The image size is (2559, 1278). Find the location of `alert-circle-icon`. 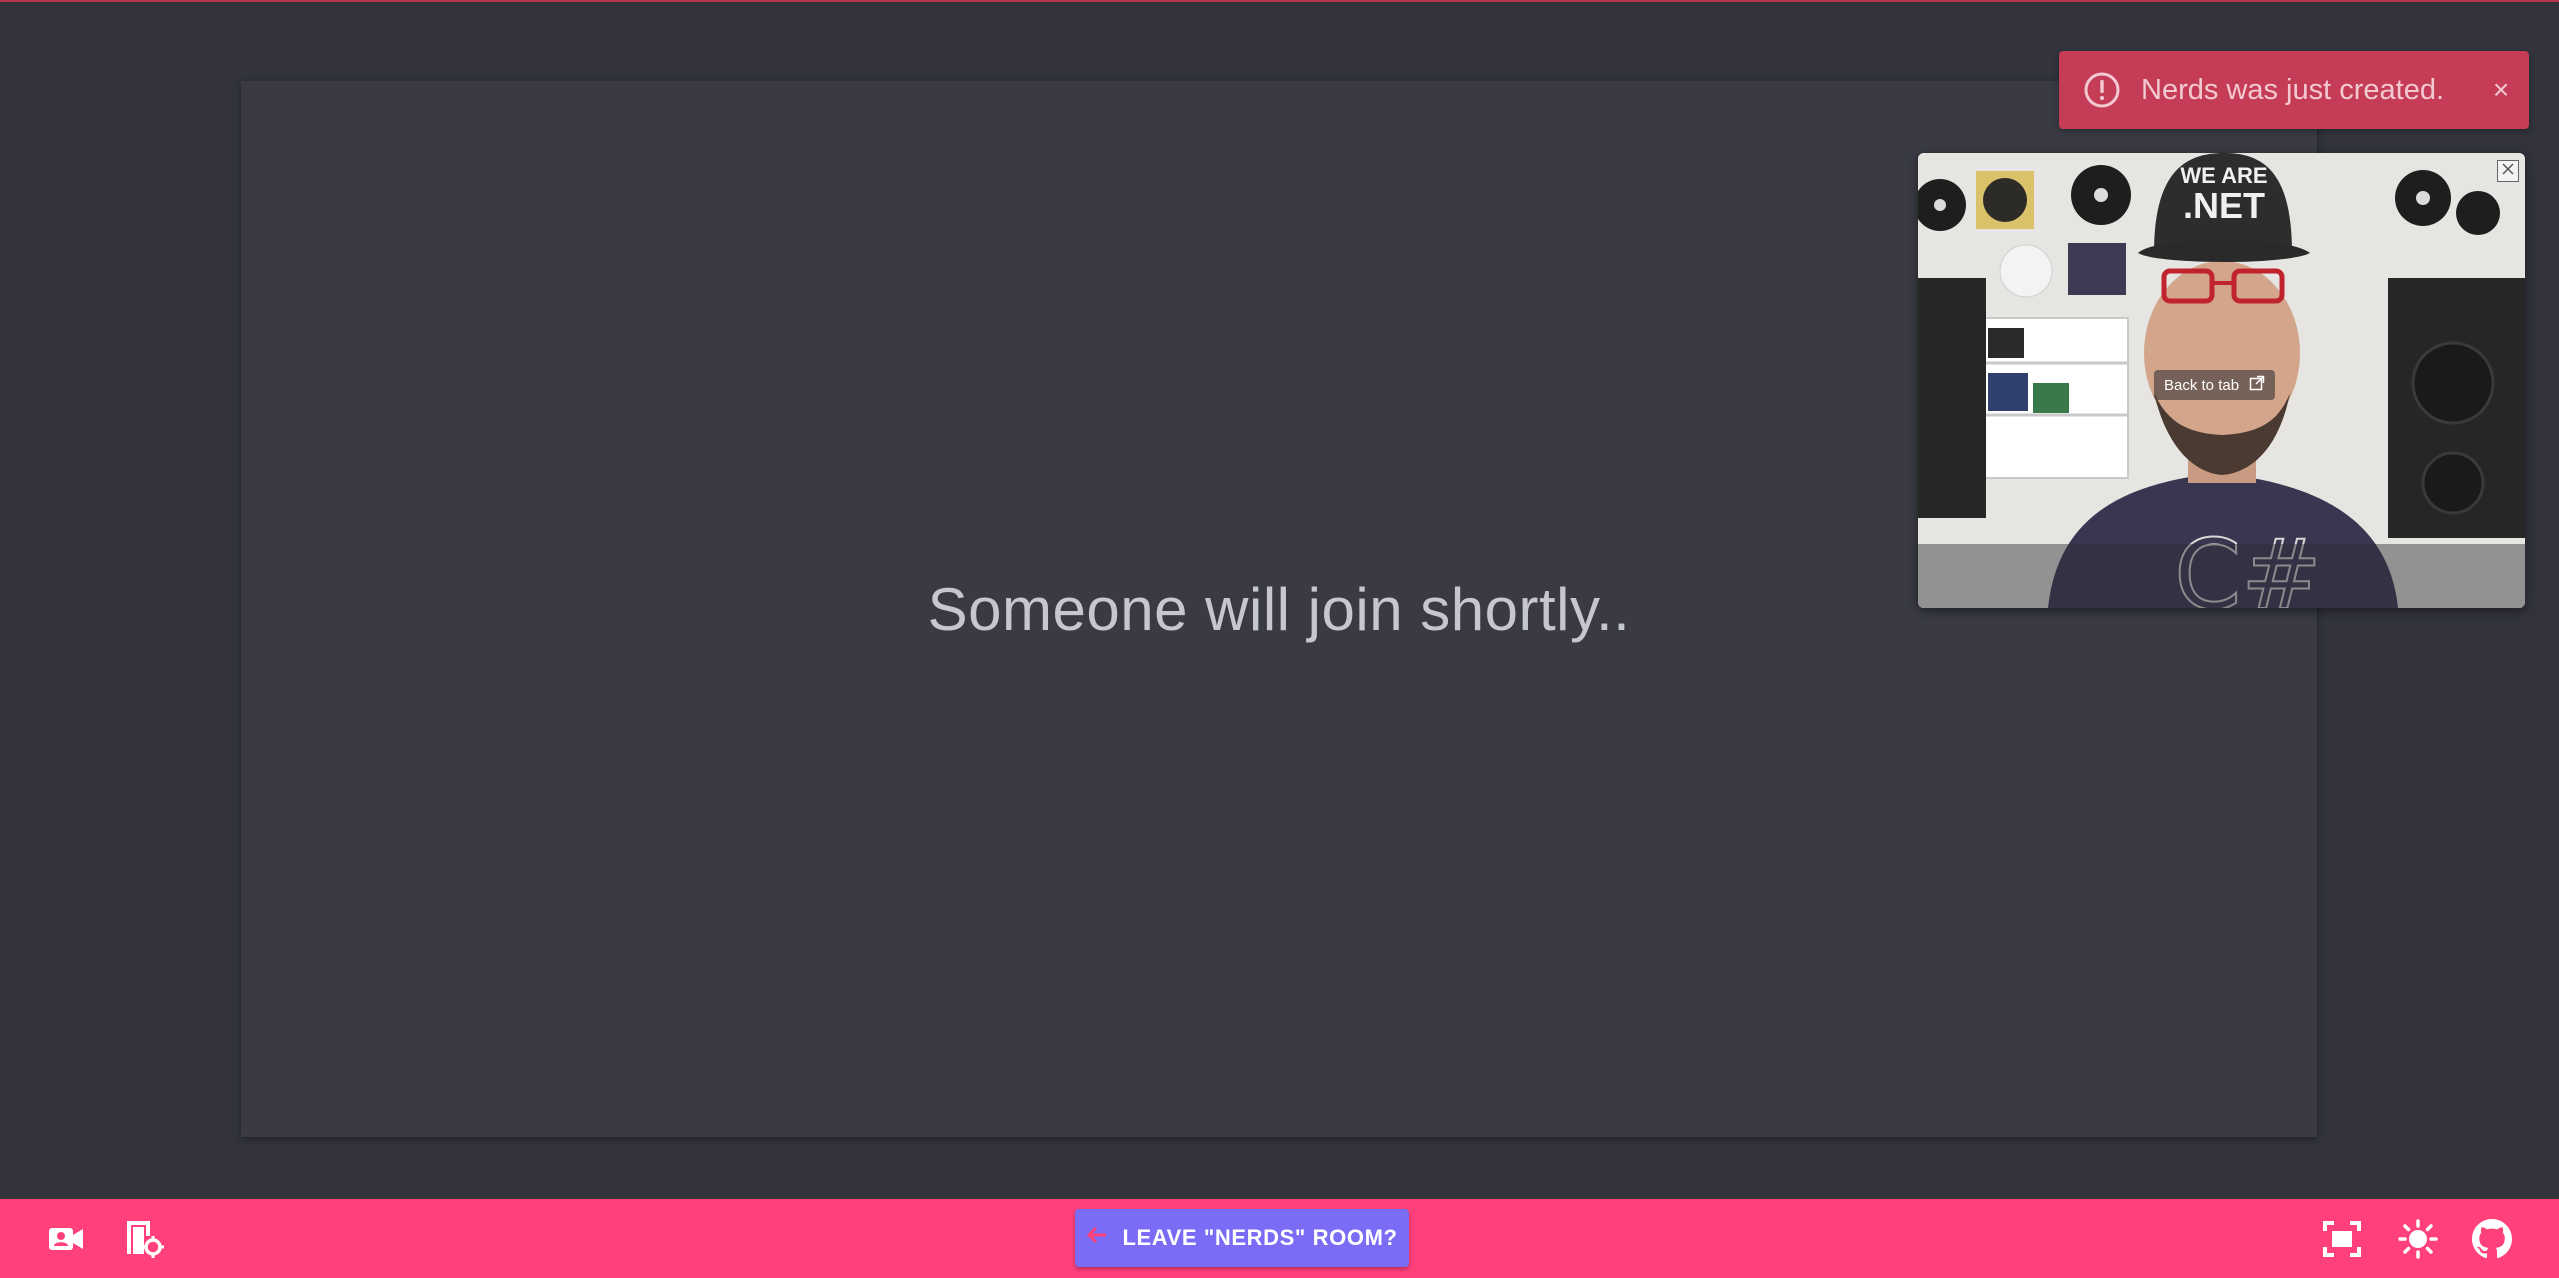

alert-circle-icon is located at coordinates (2102, 90).